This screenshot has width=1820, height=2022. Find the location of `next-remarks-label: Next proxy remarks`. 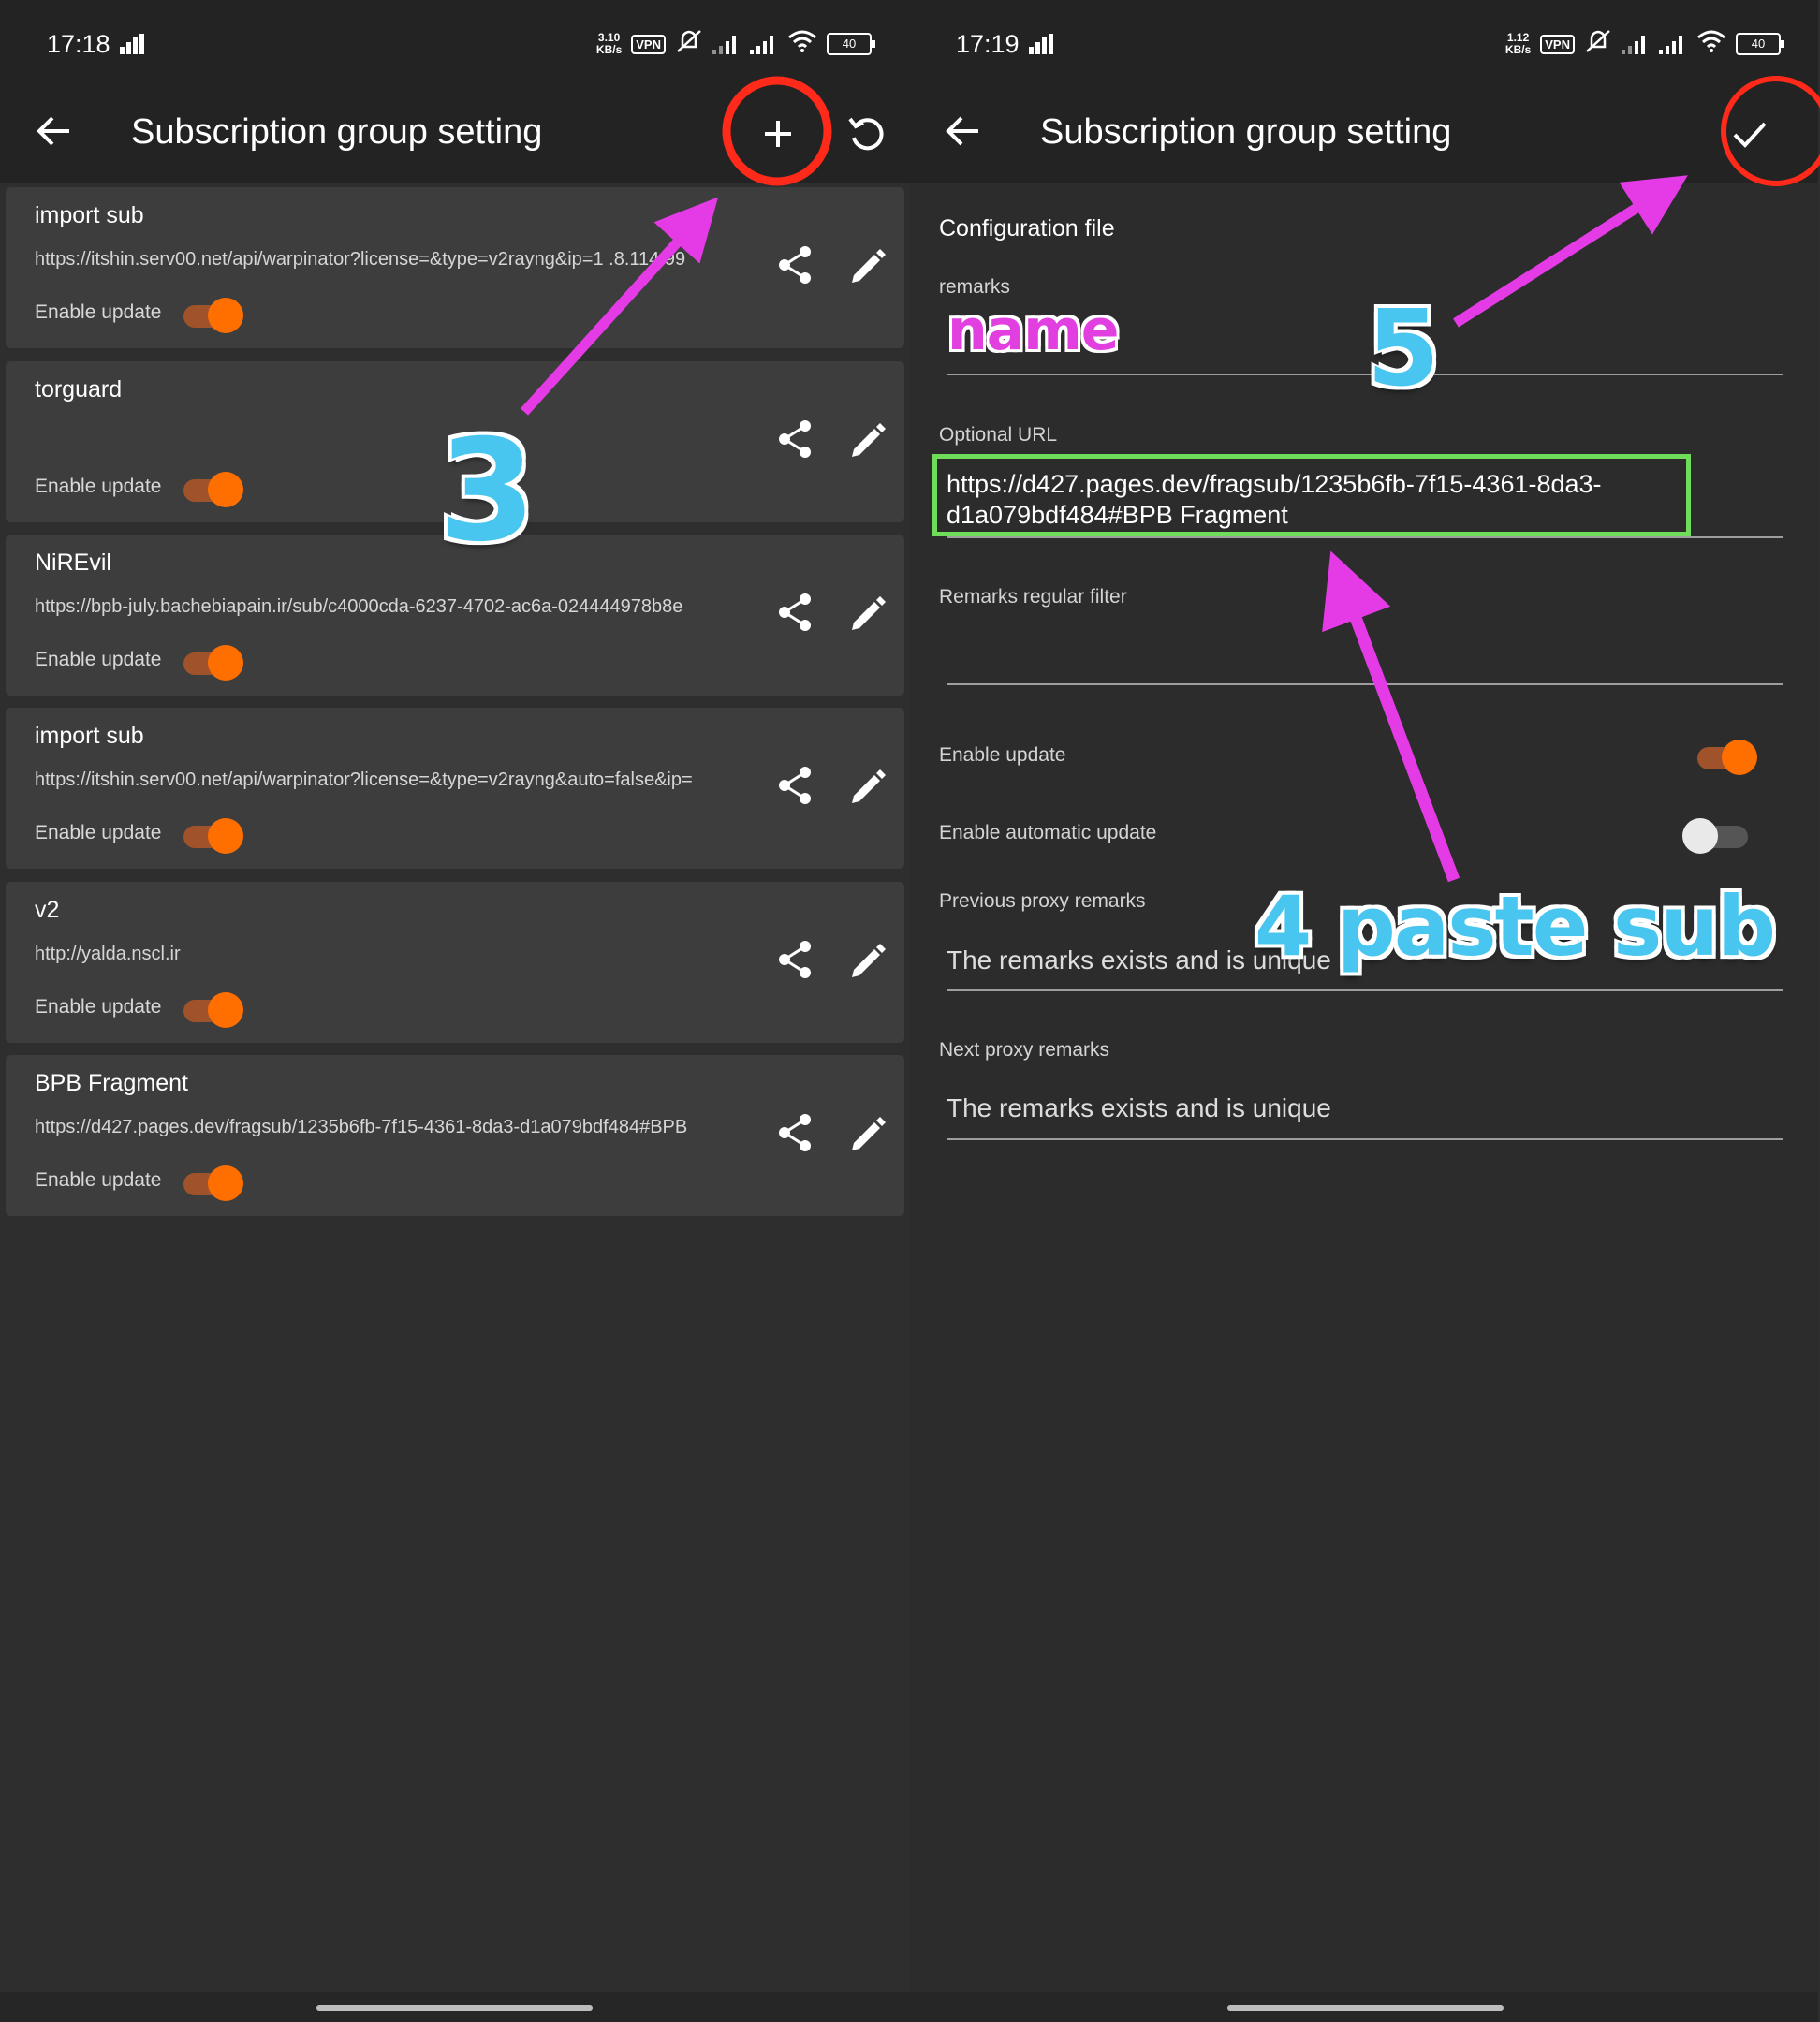

next-remarks-label: Next proxy remarks is located at coordinates (1024, 1050).